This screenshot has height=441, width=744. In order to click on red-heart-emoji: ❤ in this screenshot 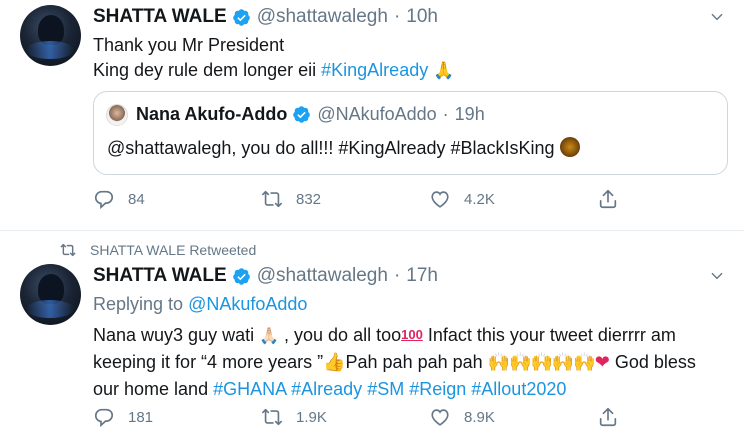, I will do `click(602, 362)`.